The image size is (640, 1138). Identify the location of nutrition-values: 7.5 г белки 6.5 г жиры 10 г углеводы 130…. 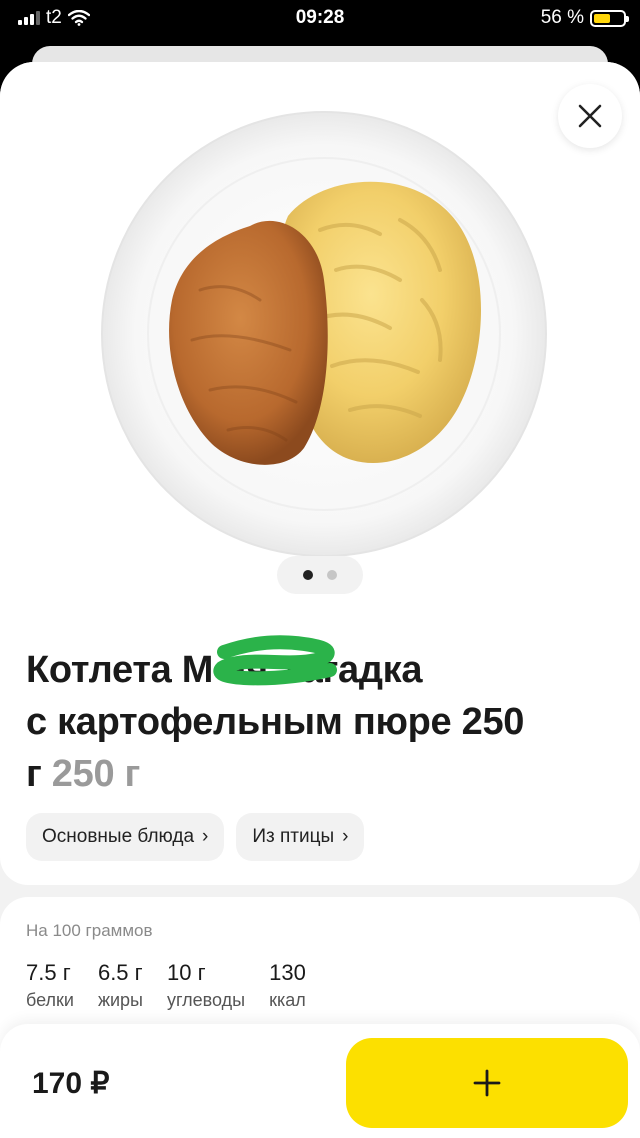
(166, 986).